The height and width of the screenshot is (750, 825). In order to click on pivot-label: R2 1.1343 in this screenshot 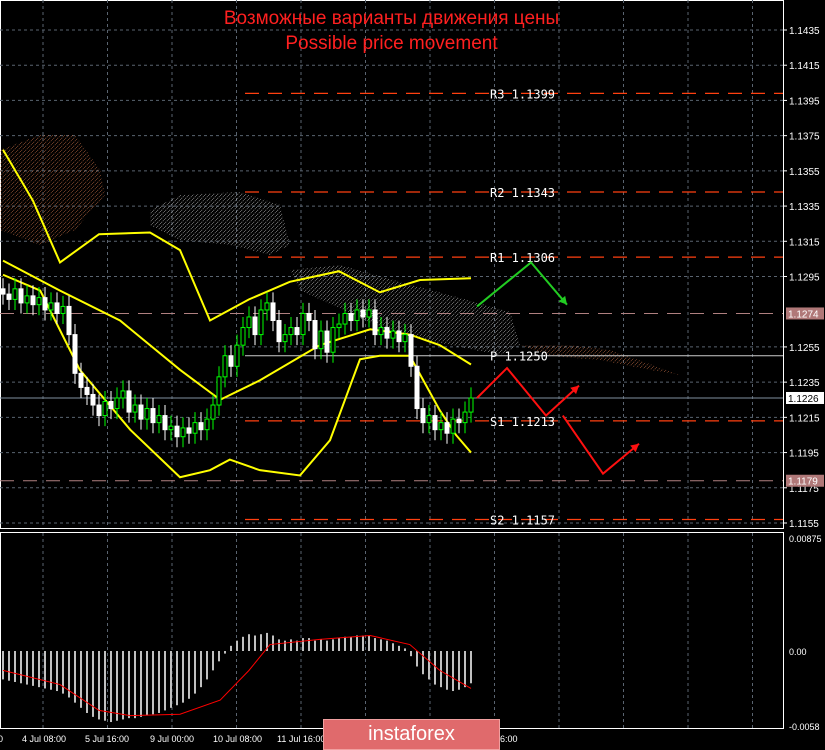, I will do `click(522, 193)`.